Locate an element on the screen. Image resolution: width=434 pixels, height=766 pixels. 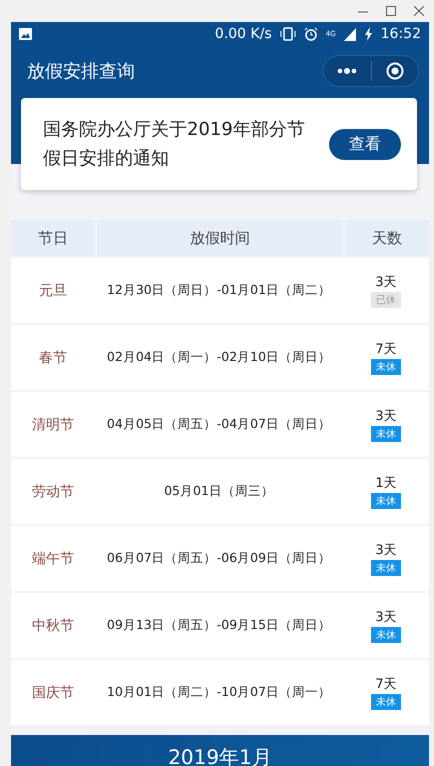
more-icon is located at coordinates (347, 71).